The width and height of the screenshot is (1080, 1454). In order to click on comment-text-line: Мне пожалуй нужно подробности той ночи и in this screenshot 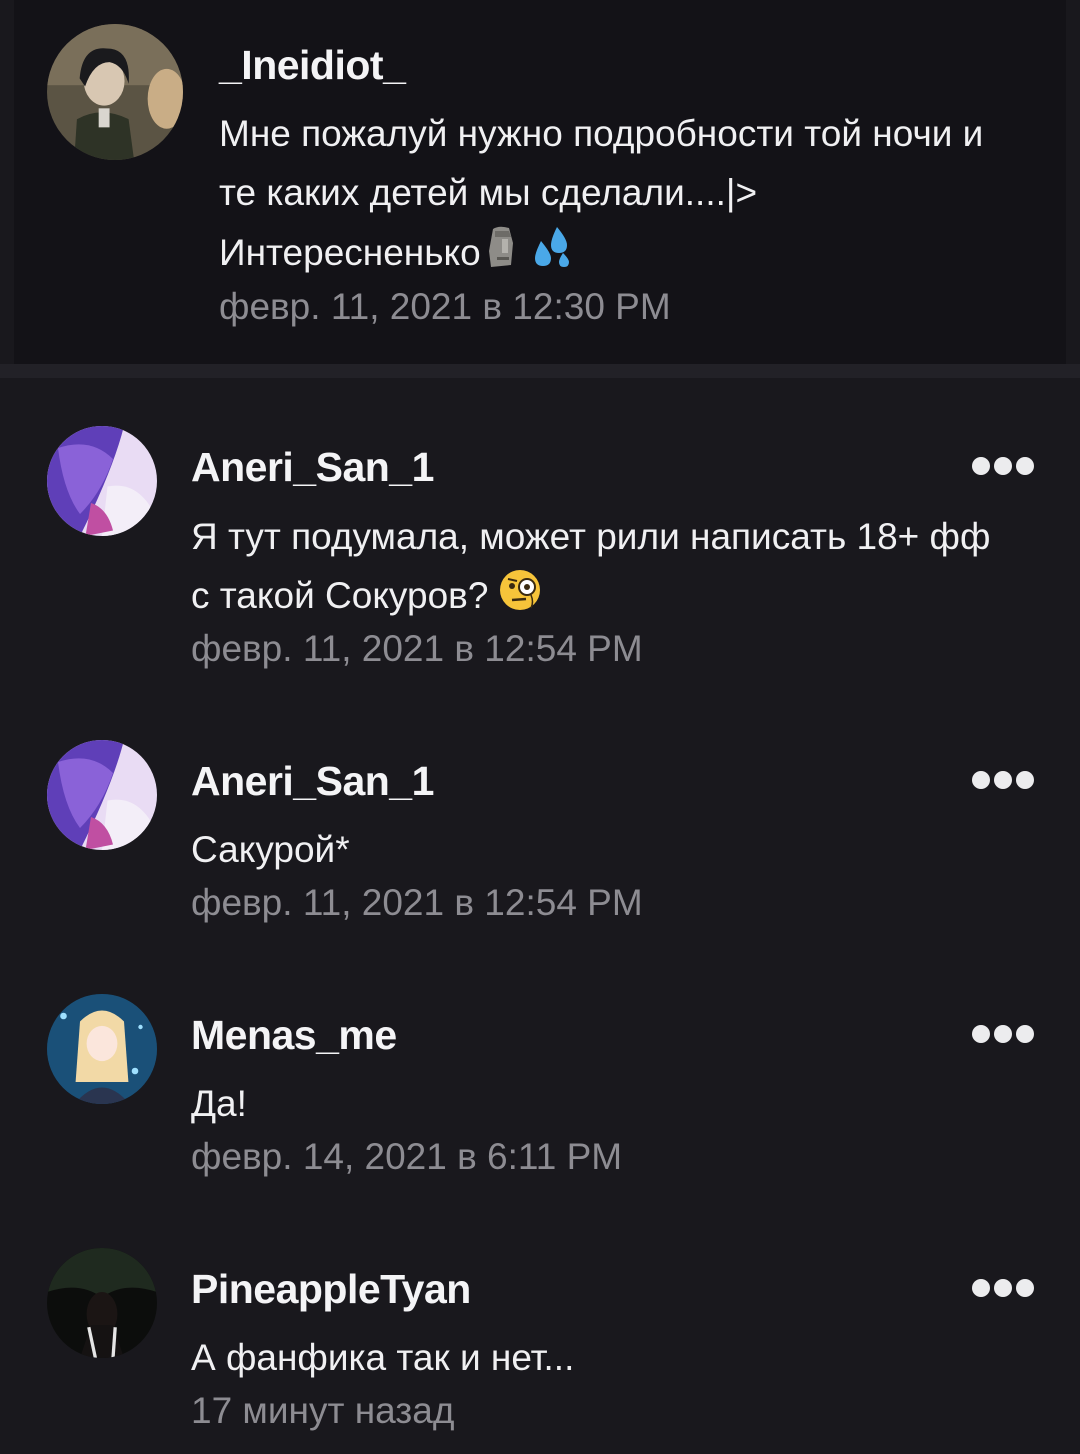, I will do `click(601, 133)`.